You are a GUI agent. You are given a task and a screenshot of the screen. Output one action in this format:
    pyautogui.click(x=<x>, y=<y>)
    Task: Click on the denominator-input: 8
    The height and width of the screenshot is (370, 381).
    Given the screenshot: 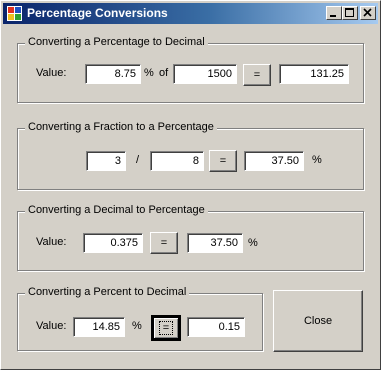 What is the action you would take?
    pyautogui.click(x=177, y=161)
    